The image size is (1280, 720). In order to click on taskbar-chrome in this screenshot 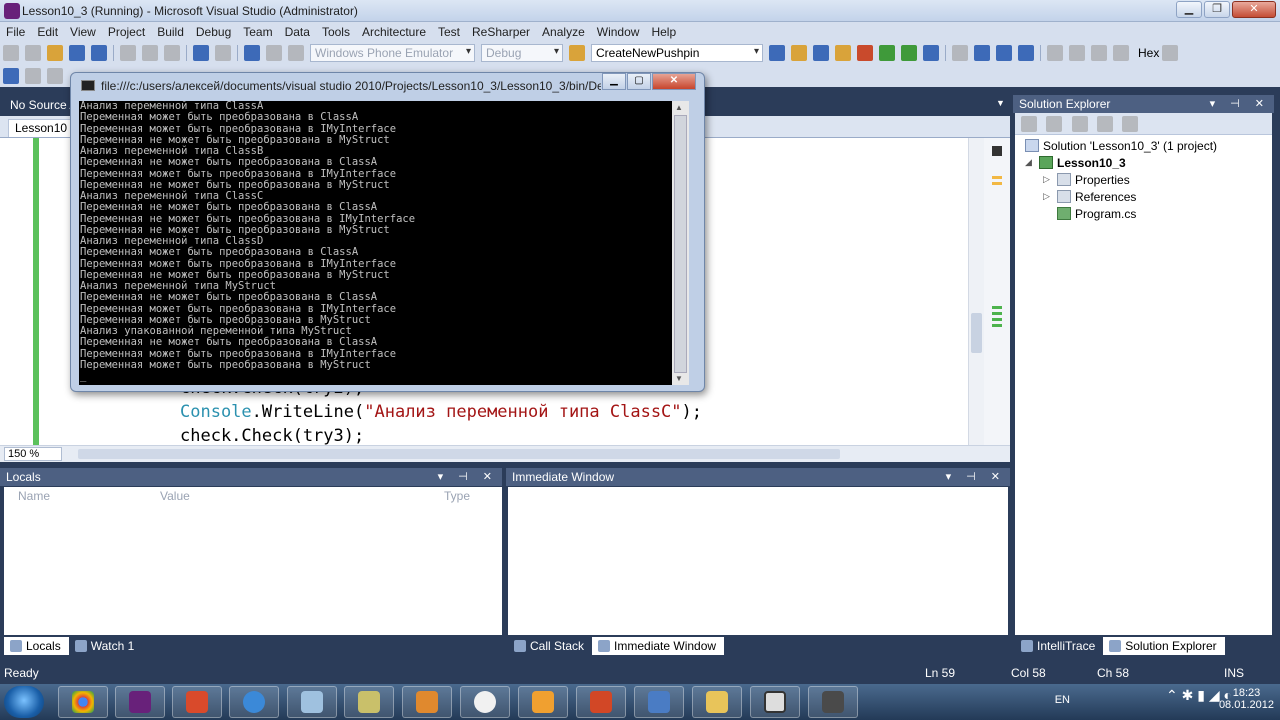, I will do `click(83, 702)`.